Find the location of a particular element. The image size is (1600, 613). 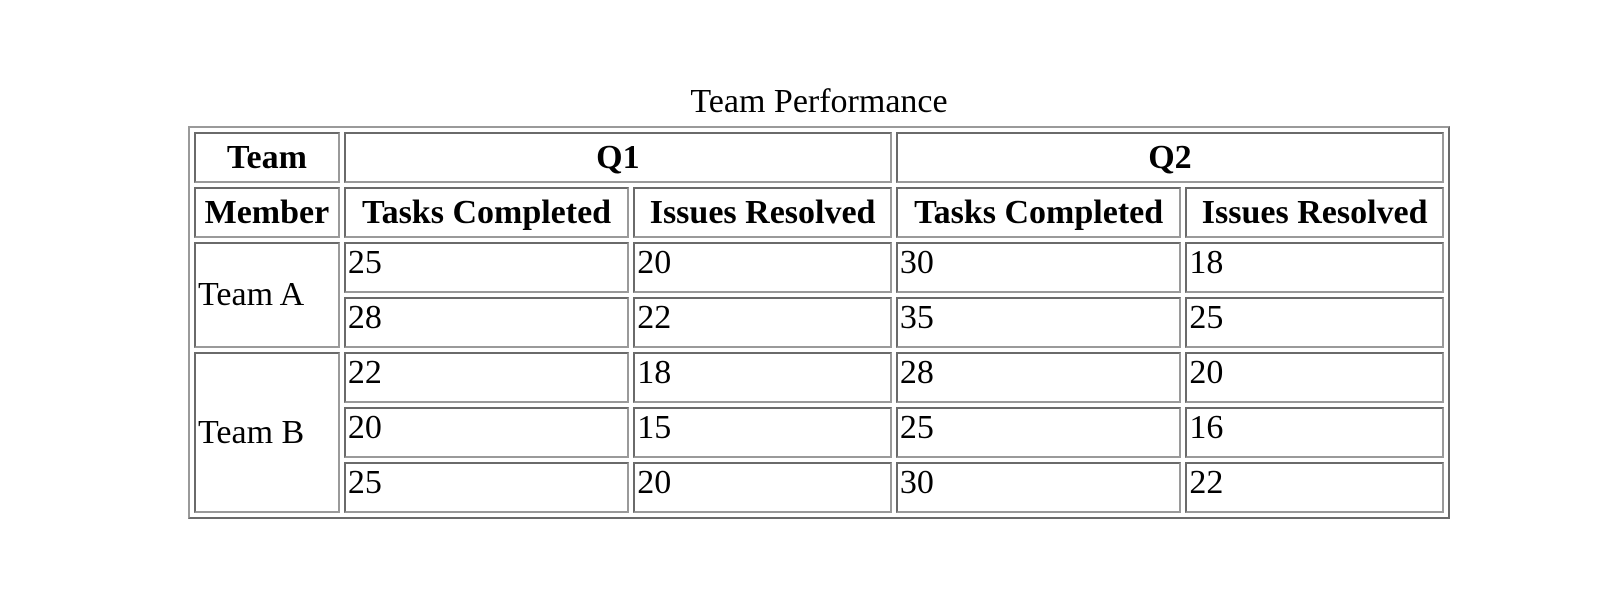

header-q1: Q1 is located at coordinates (617, 157).